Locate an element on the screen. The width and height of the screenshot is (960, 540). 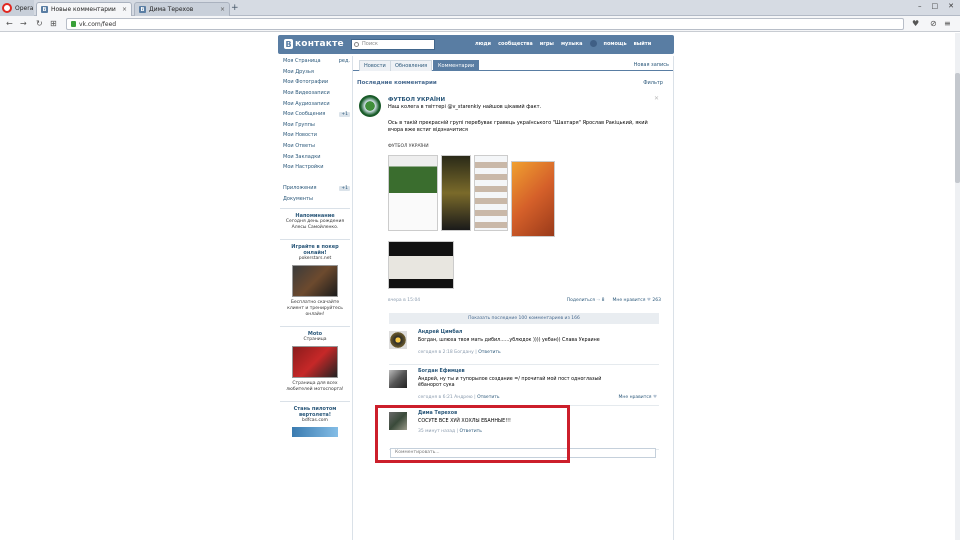
ad-title: Стань пилотом вертолета! is located at coordinates (315, 412).